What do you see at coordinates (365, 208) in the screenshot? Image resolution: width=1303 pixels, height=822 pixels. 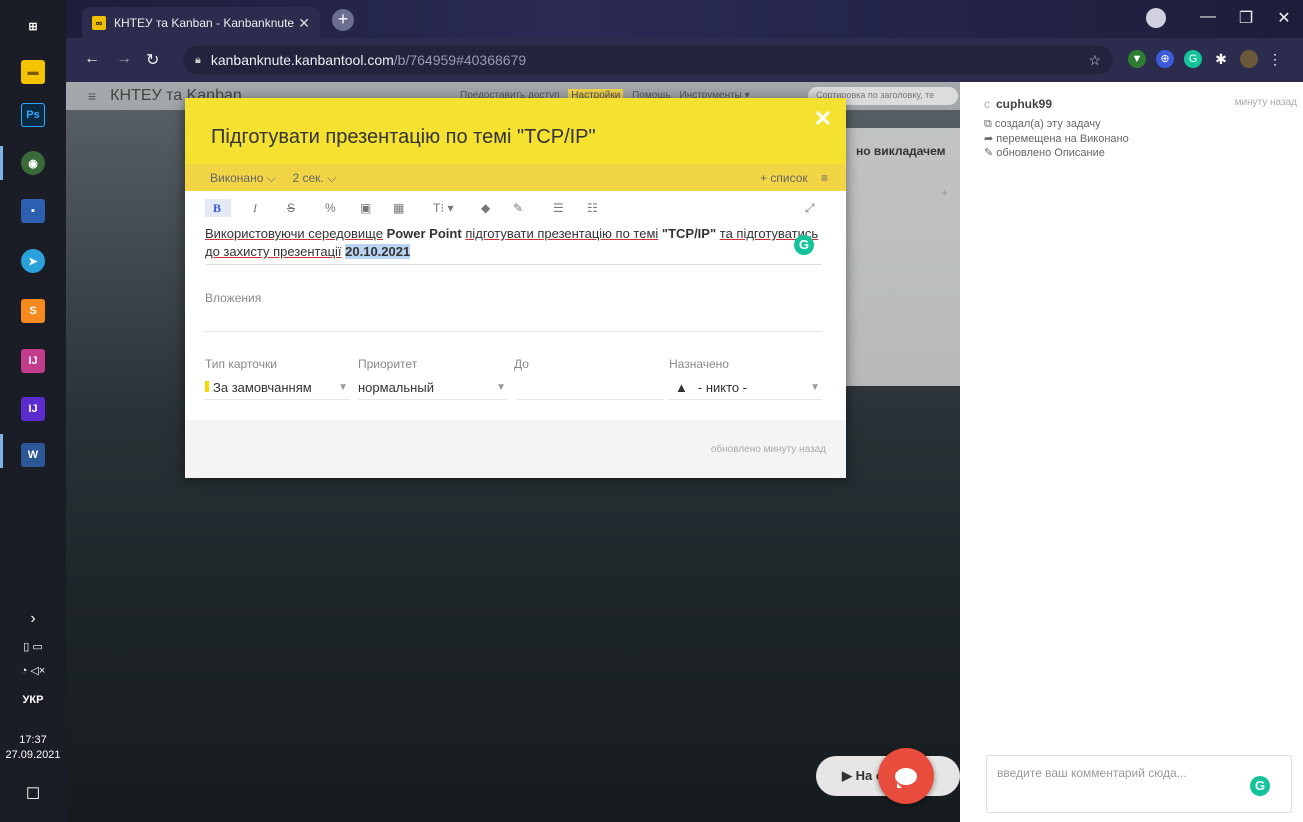 I see `image-icon: ▣` at bounding box center [365, 208].